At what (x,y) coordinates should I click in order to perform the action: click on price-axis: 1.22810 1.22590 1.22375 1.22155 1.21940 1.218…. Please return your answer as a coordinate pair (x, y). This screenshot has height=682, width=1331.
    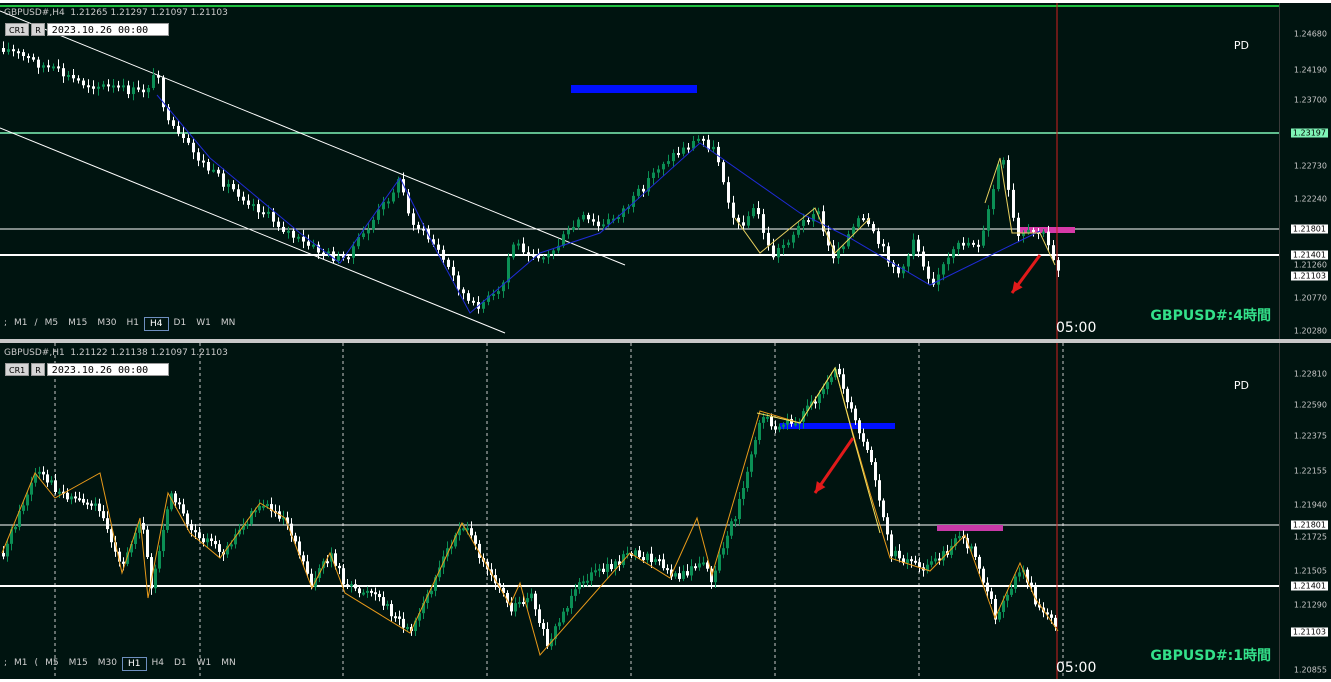
    Looking at the image, I should click on (1305, 511).